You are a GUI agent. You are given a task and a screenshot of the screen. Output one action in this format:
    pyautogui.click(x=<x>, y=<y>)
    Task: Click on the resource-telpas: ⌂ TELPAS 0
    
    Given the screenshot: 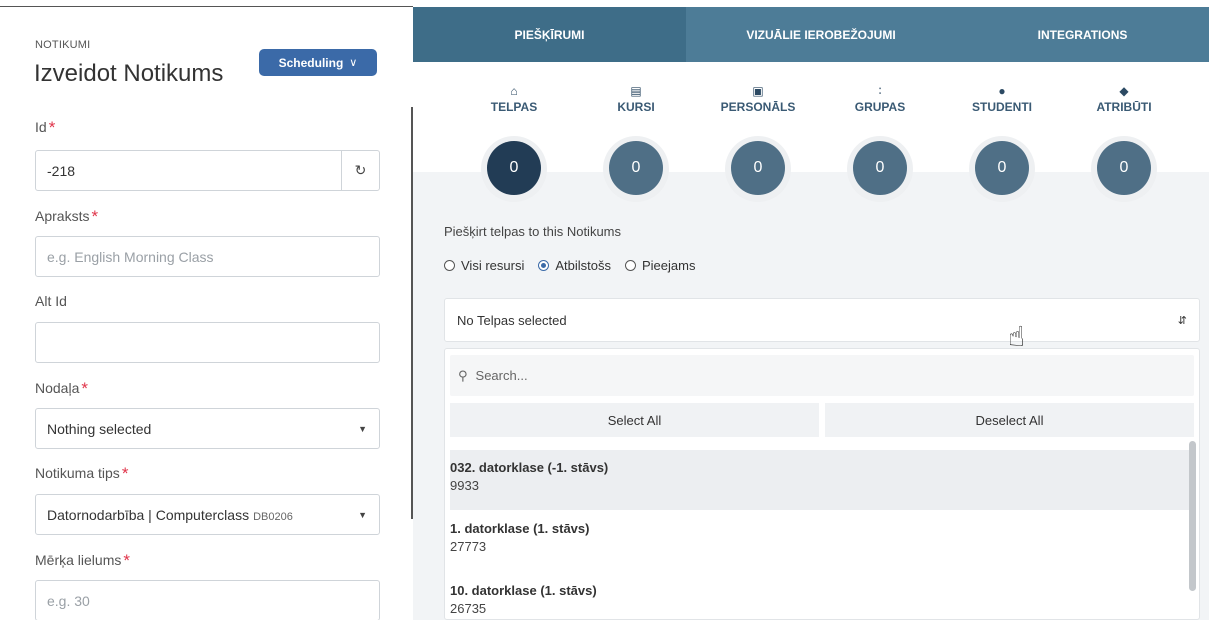 What is the action you would take?
    pyautogui.click(x=514, y=143)
    